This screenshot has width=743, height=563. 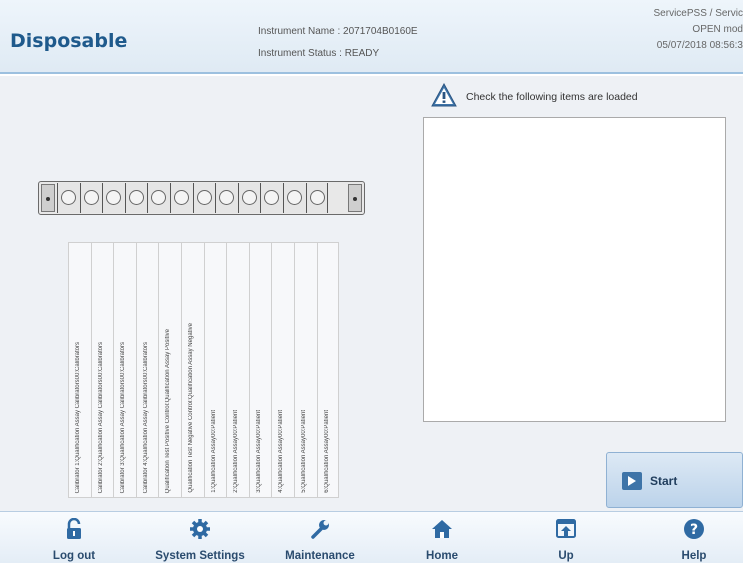 I want to click on start-button: Start, so click(x=674, y=480).